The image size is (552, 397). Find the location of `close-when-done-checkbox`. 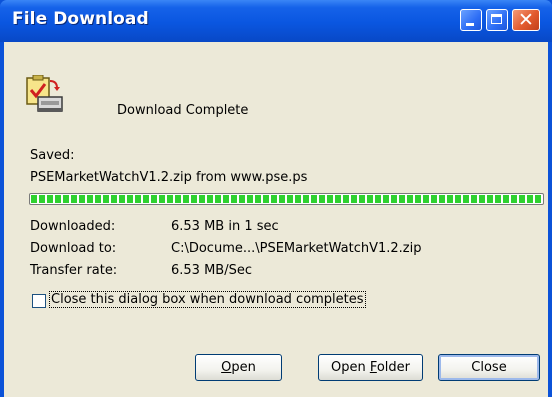

close-when-done-checkbox is located at coordinates (39, 301).